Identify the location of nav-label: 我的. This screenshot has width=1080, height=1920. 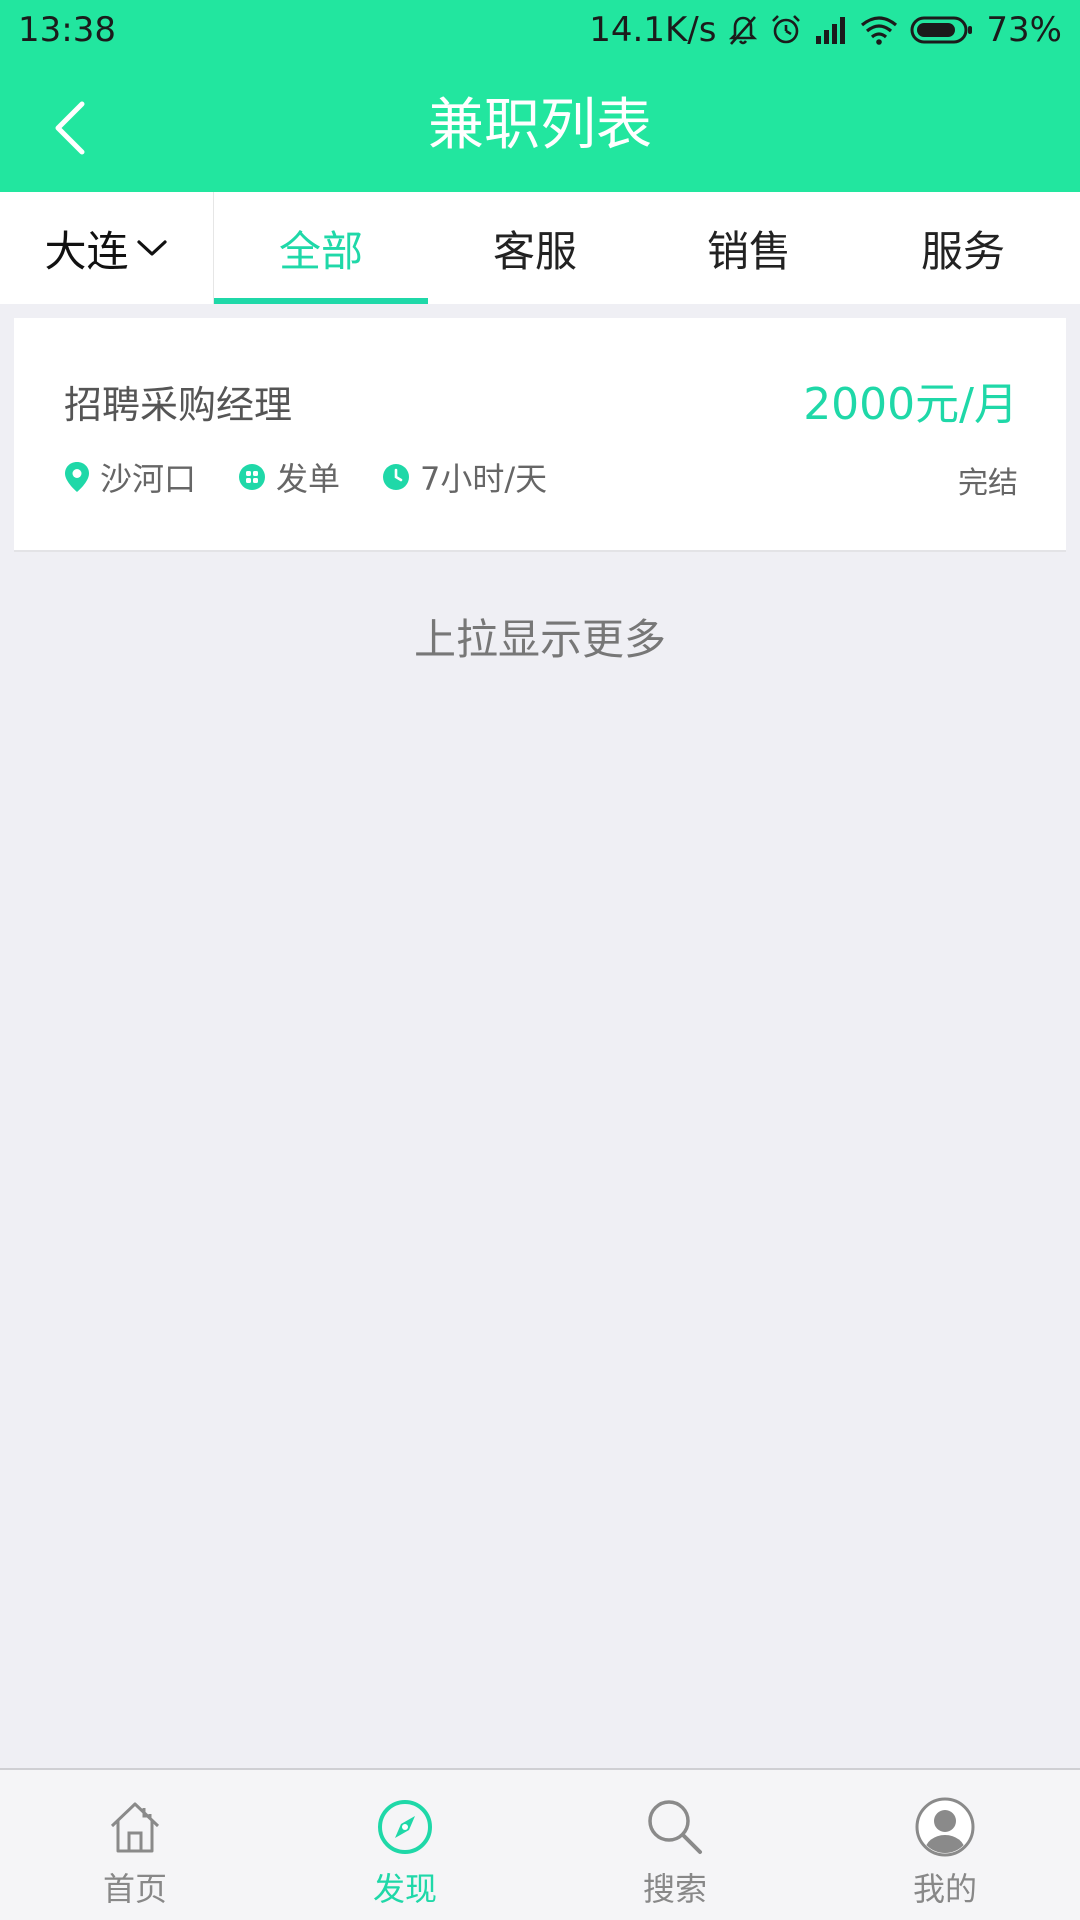
(944, 1889).